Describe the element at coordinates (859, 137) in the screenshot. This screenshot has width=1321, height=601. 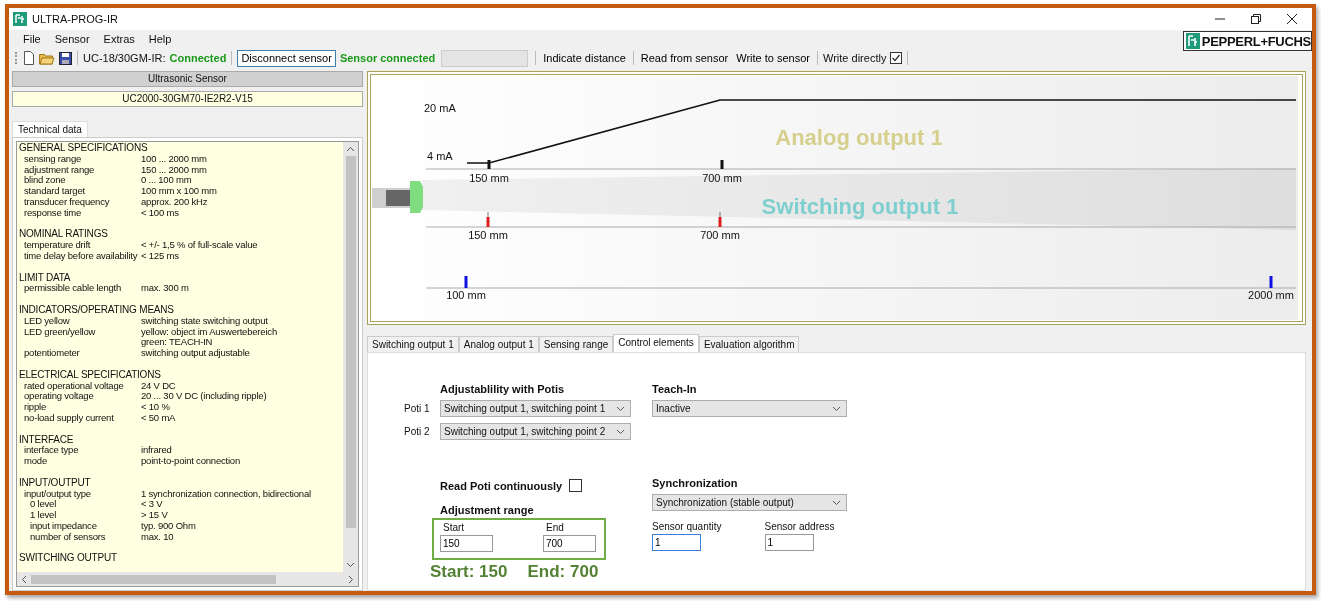
I see `output-title: Analog output 1` at that location.